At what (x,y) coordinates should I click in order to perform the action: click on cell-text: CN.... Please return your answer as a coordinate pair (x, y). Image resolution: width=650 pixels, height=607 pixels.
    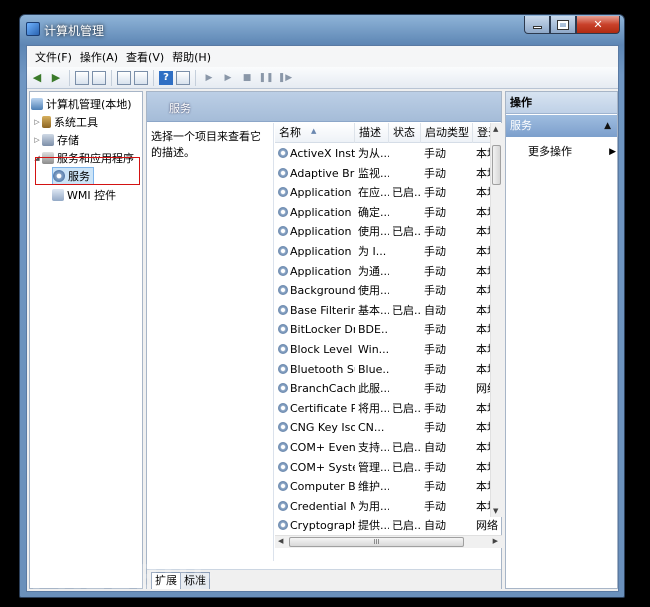
    Looking at the image, I should click on (371, 428).